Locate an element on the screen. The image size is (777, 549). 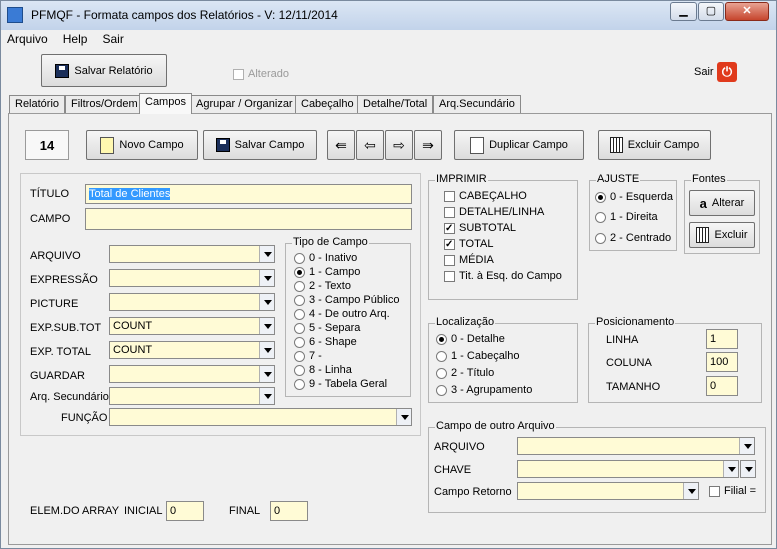
picture-select is located at coordinates (192, 302).